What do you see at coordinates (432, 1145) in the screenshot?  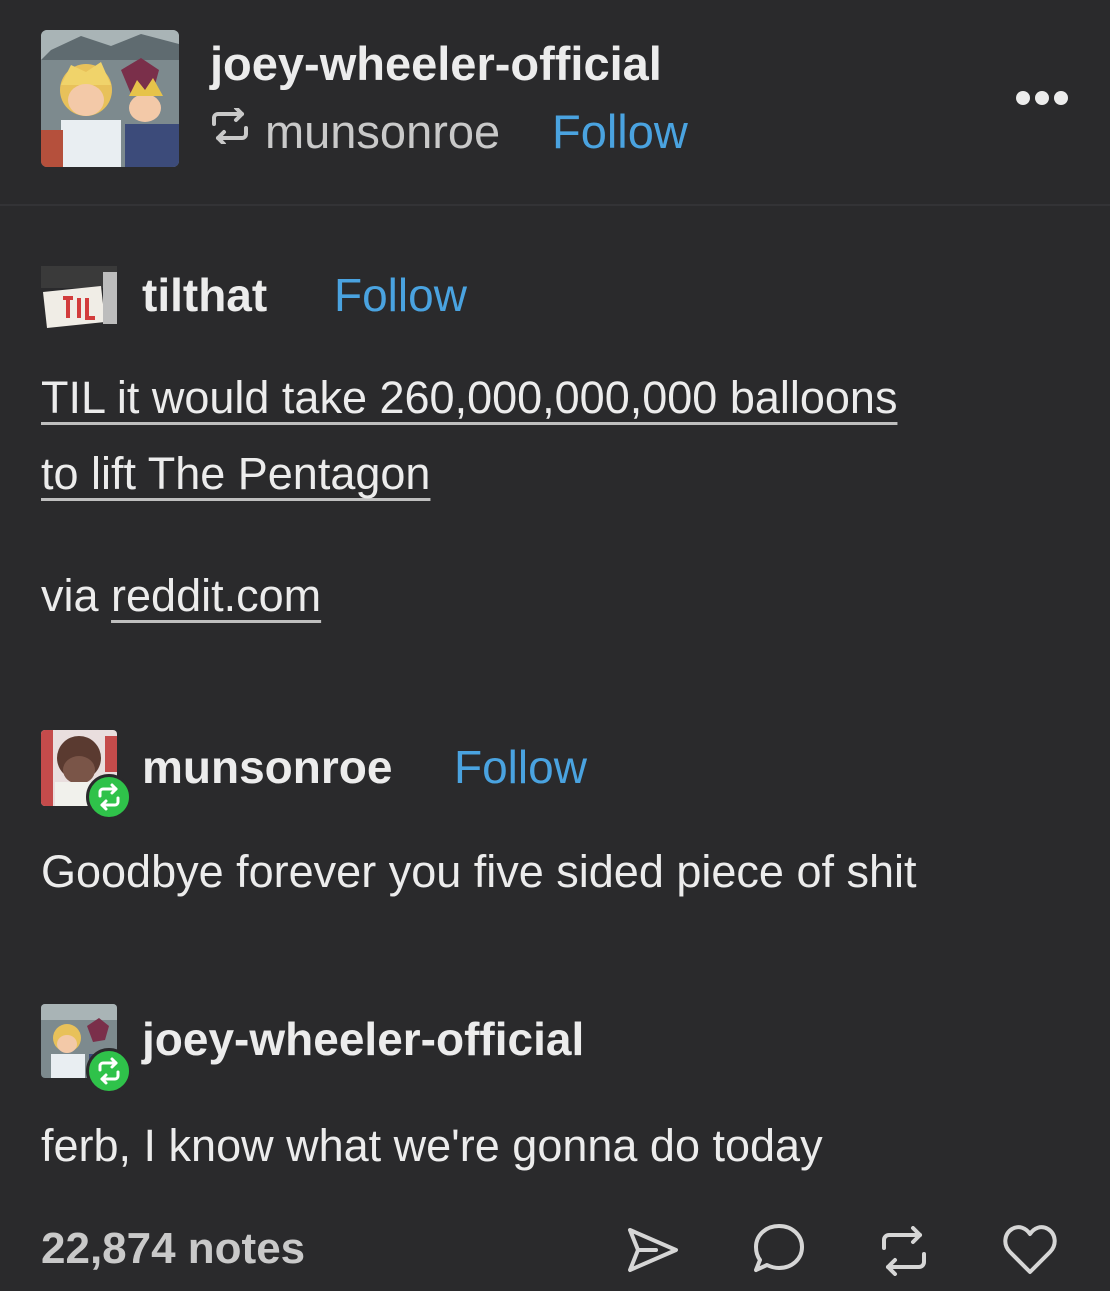 I see `trail-text: ferb, I know what we're gonna do today` at bounding box center [432, 1145].